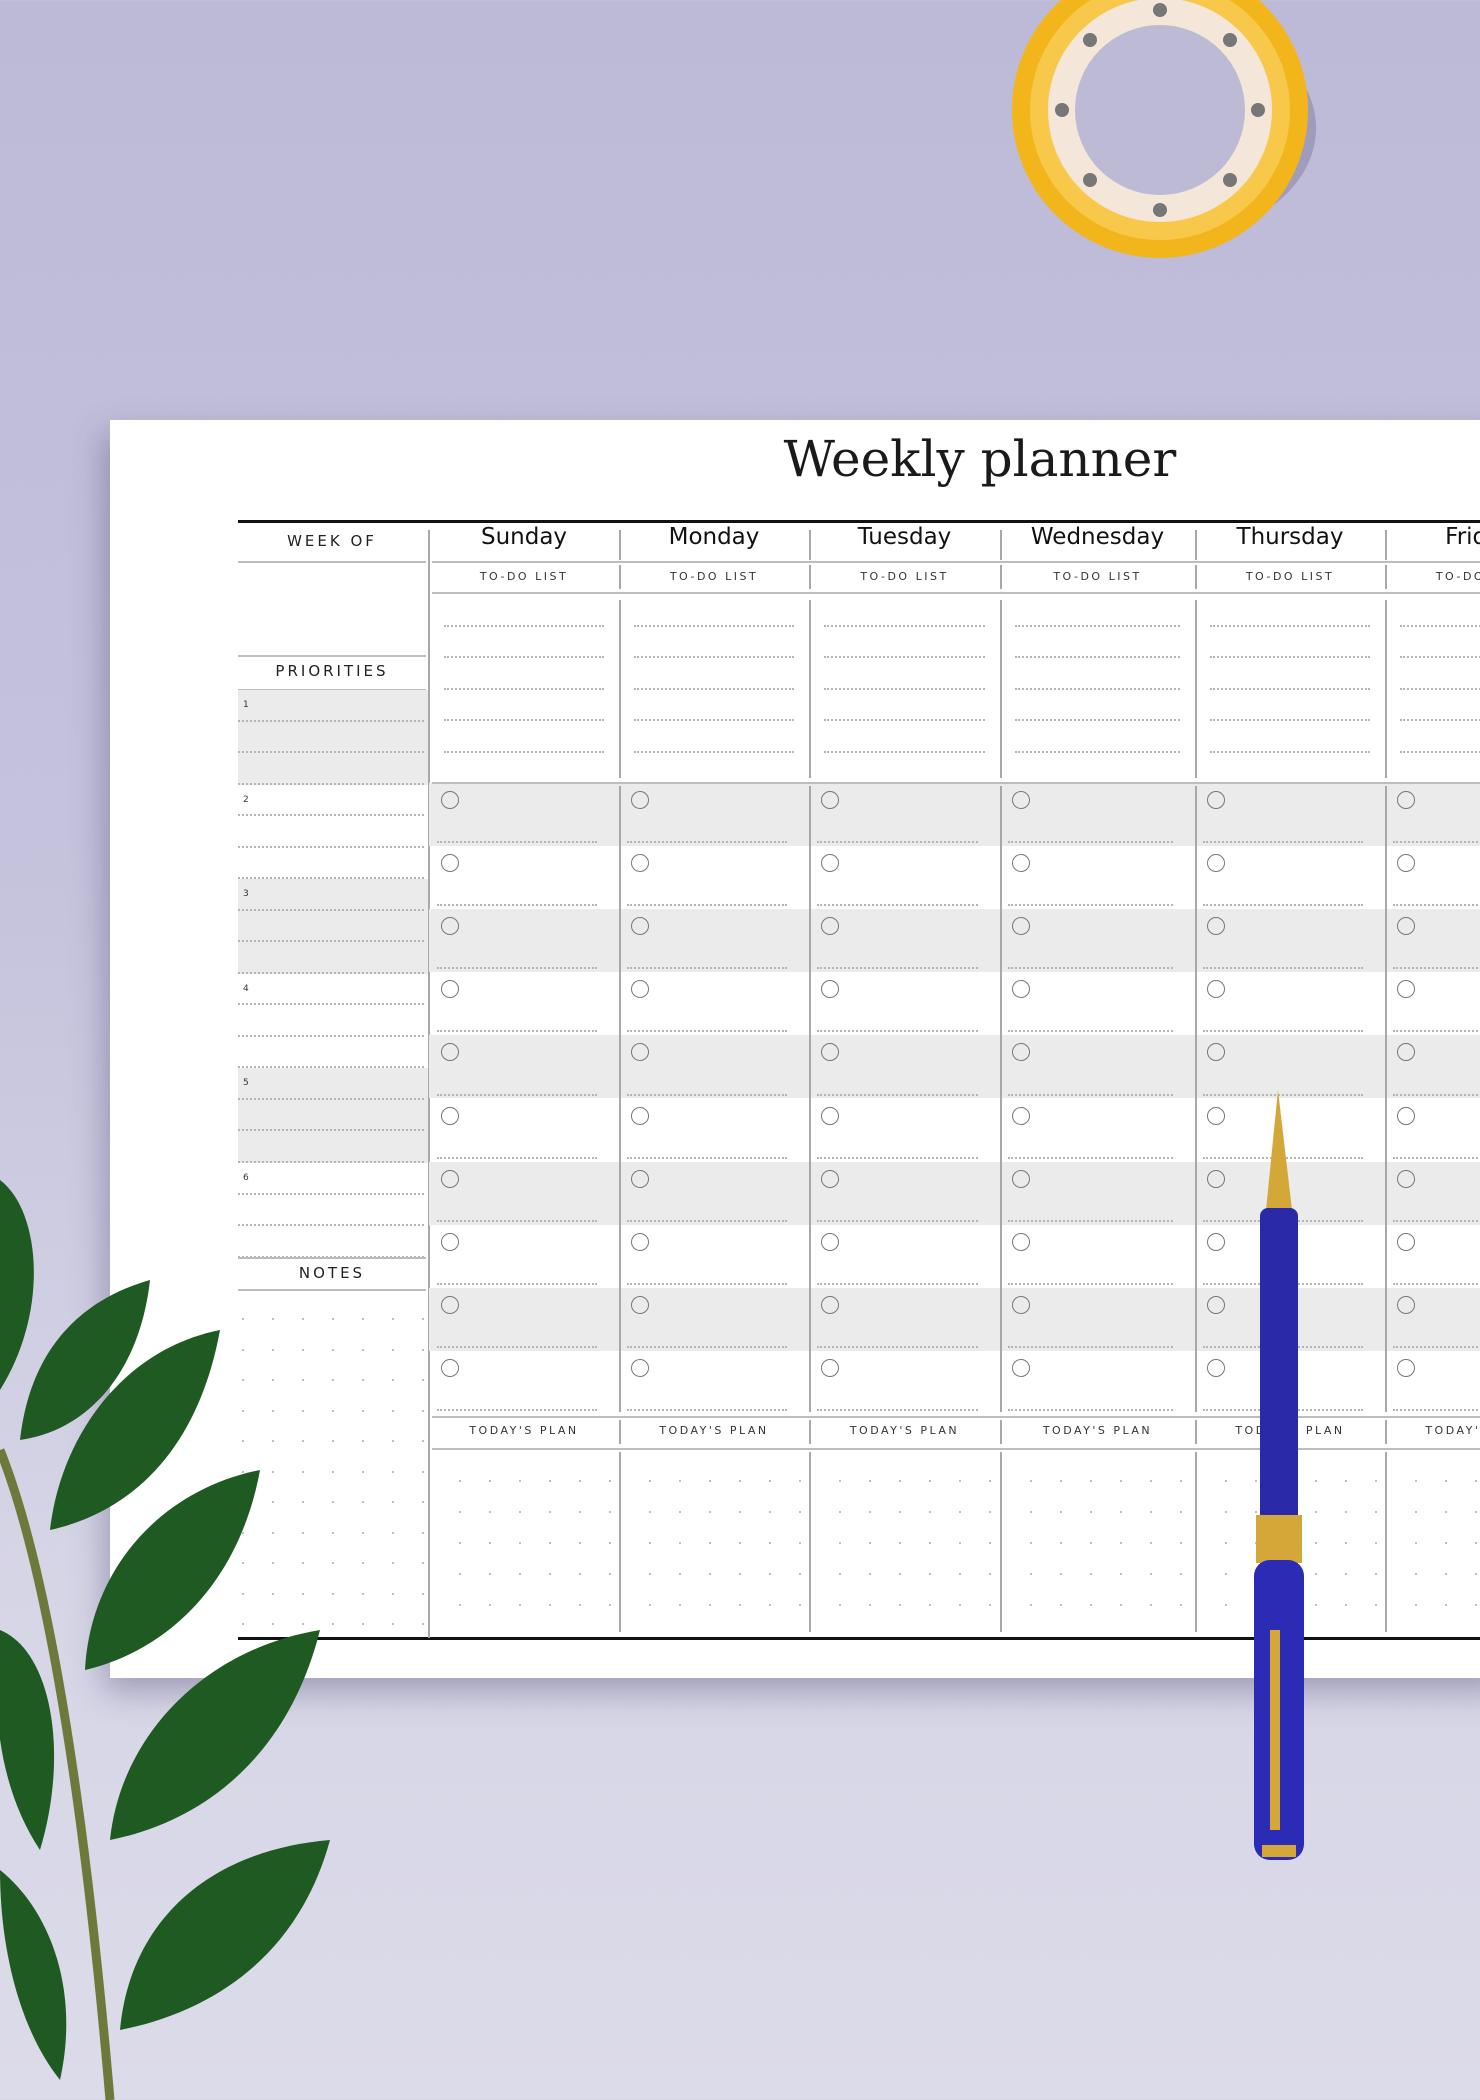  What do you see at coordinates (246, 799) in the screenshot?
I see `priority-number: 2` at bounding box center [246, 799].